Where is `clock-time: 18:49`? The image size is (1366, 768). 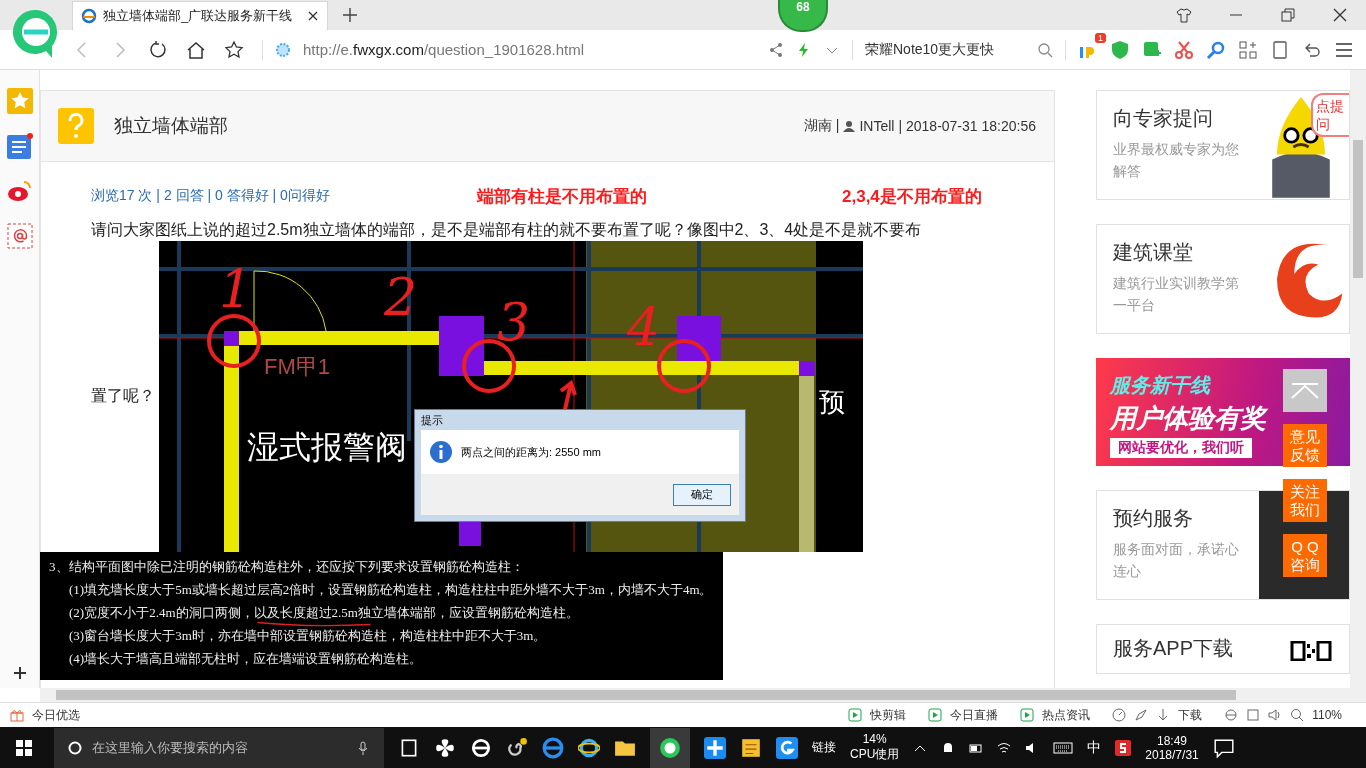 clock-time: 18:49 is located at coordinates (1172, 740).